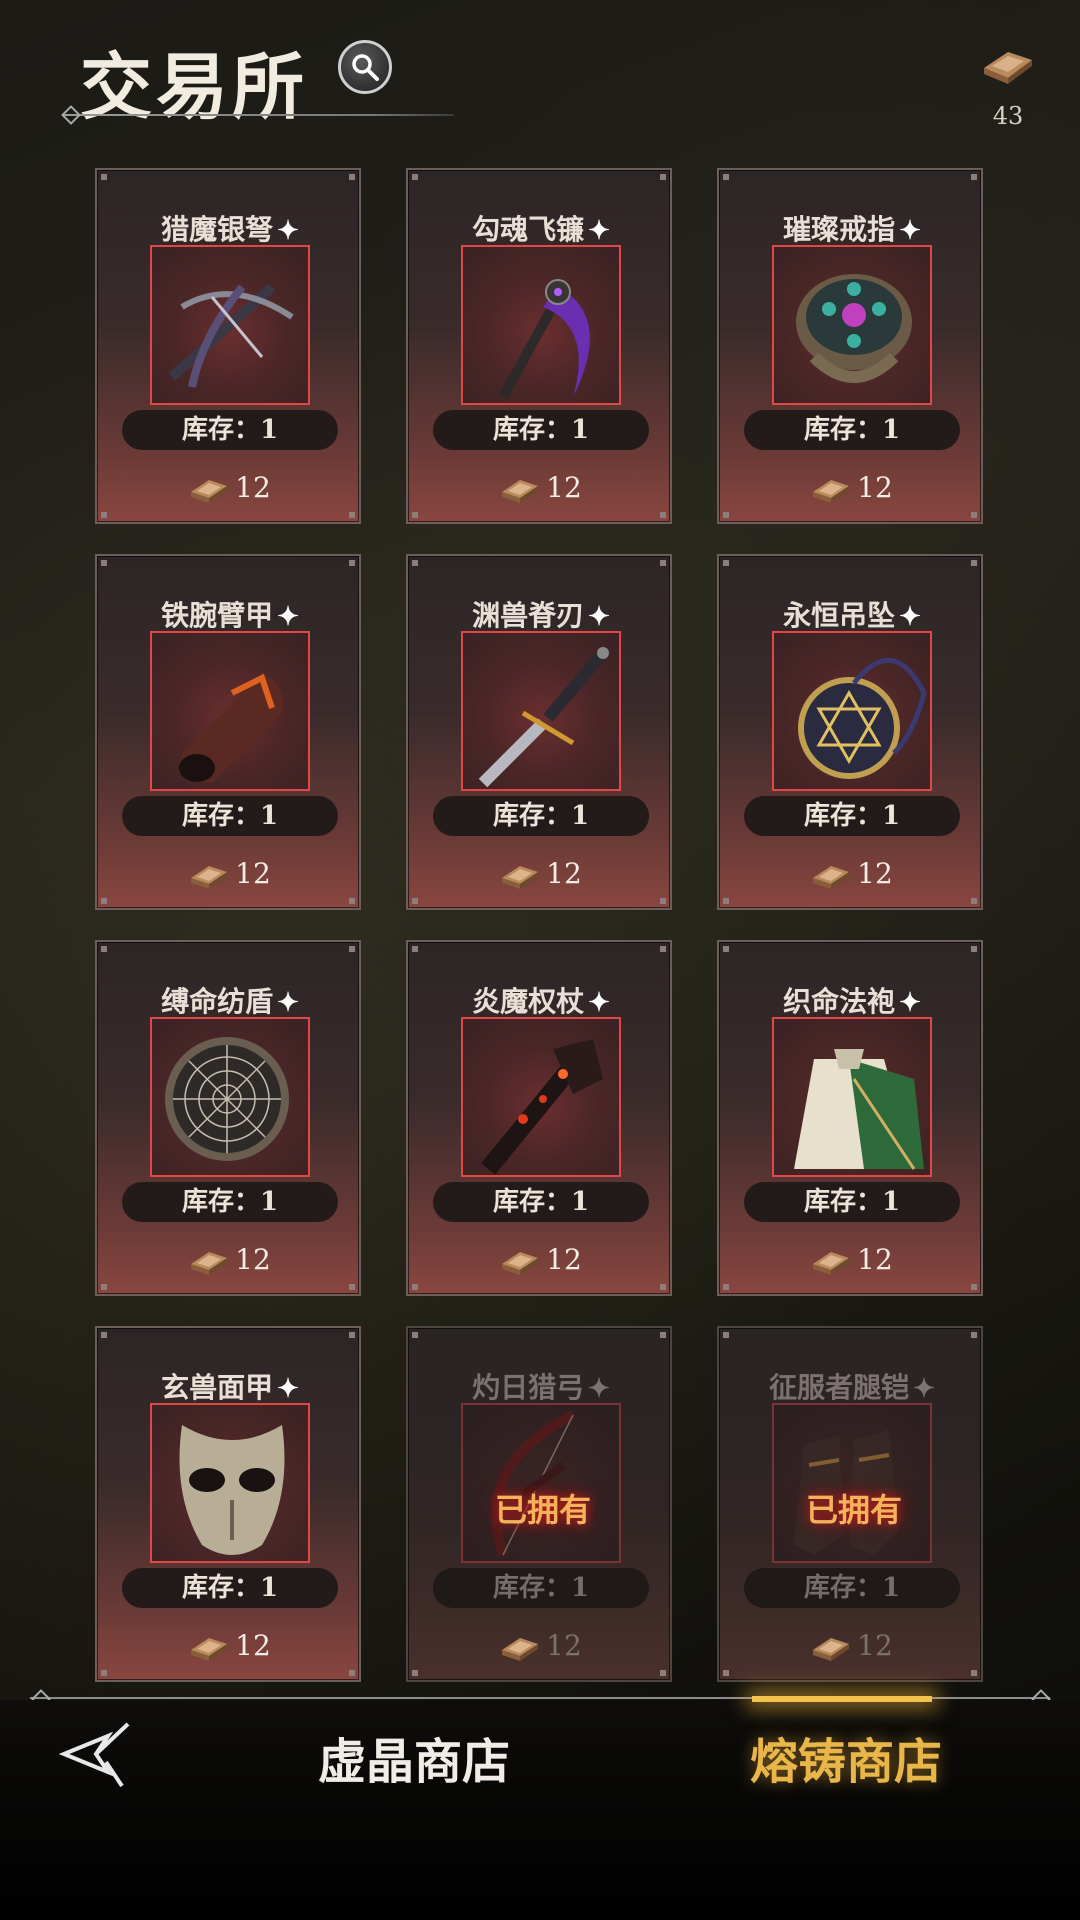 Image resolution: width=1080 pixels, height=1920 pixels. I want to click on item-name-row: 缚命纺盾 ✦, so click(230, 1000).